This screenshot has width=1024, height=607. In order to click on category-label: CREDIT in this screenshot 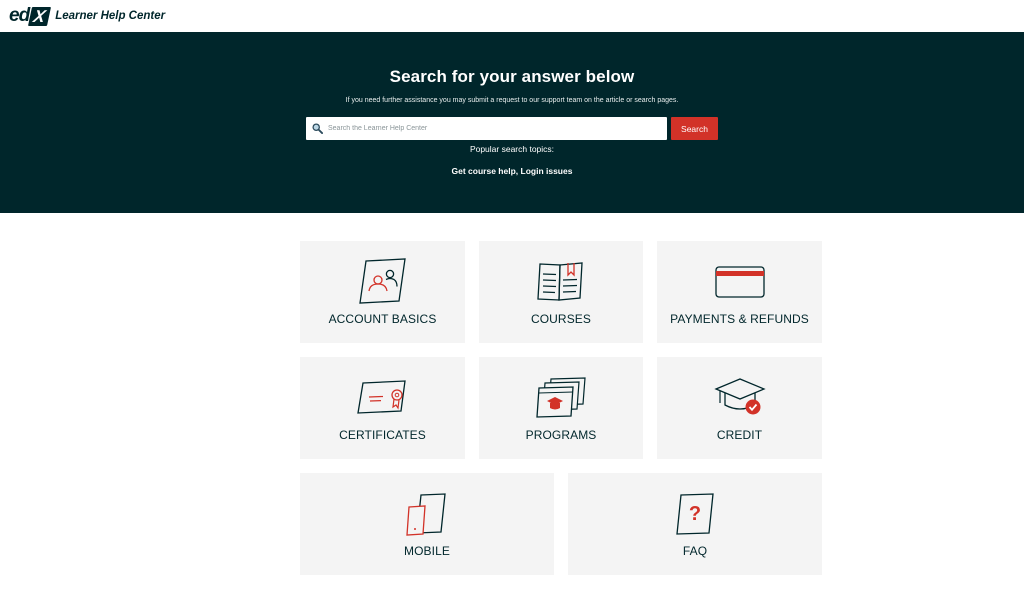, I will do `click(739, 435)`.